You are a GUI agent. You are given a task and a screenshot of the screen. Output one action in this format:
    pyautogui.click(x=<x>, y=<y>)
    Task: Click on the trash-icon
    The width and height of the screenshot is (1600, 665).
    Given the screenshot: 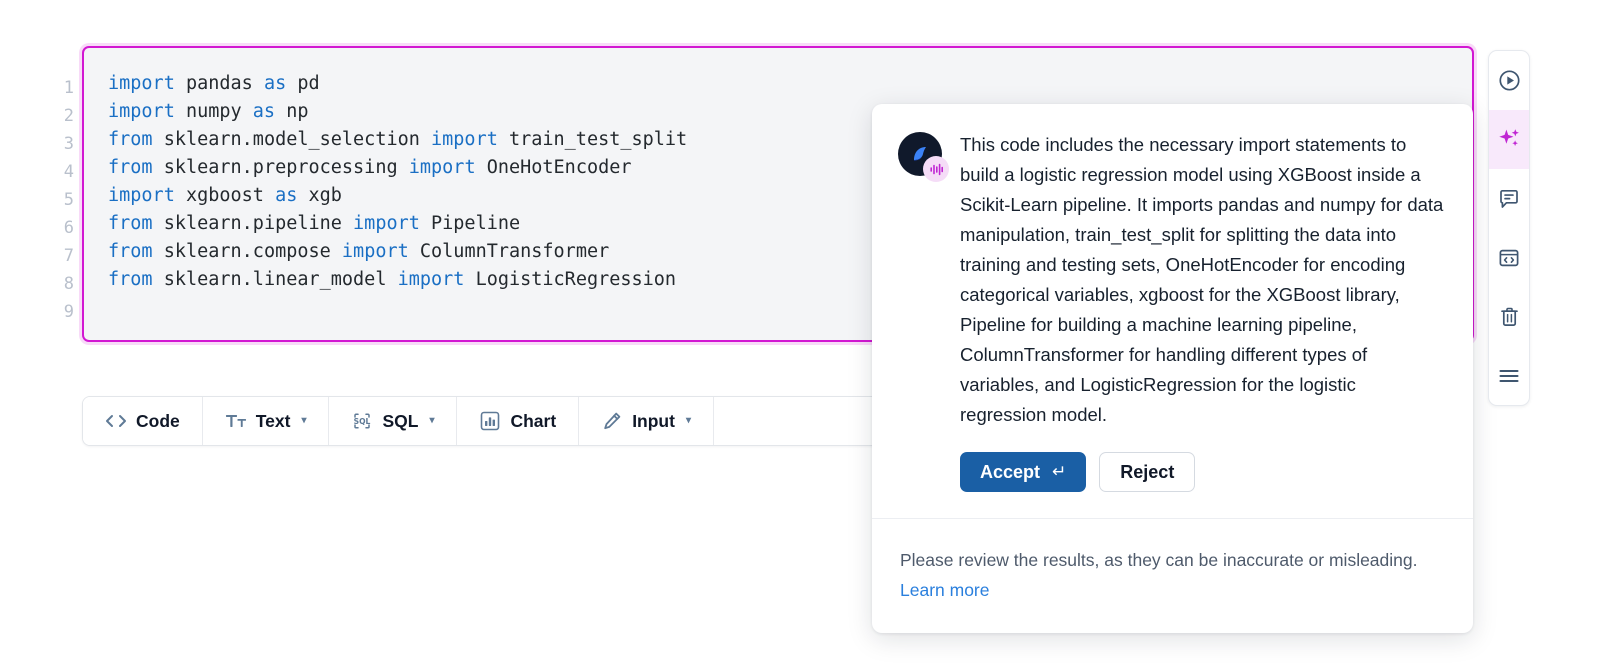 What is the action you would take?
    pyautogui.click(x=1509, y=317)
    